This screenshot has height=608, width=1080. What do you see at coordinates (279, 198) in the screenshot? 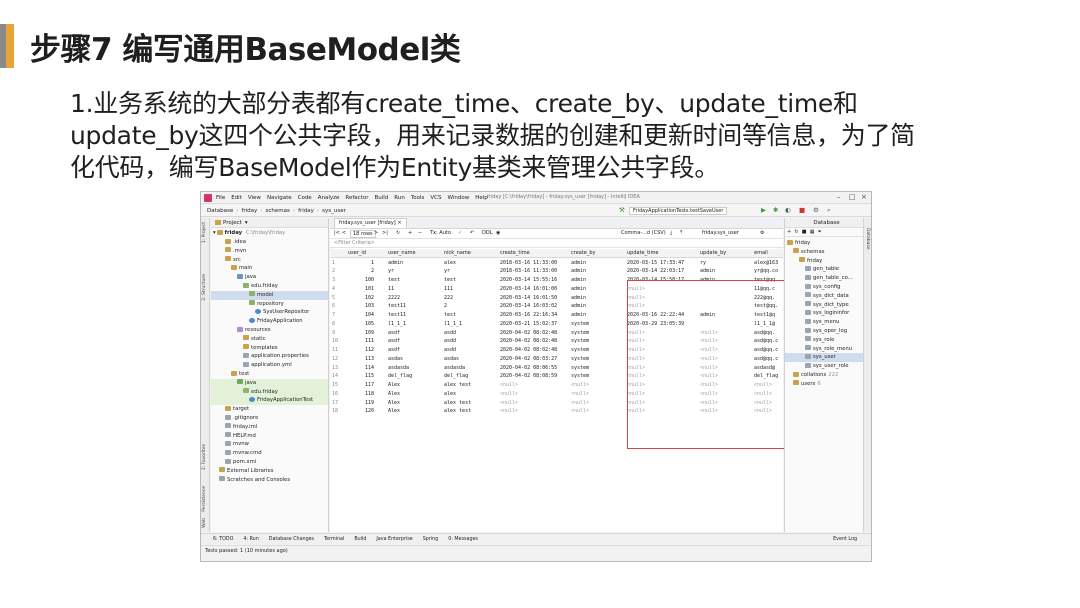
I see `menu-item-navigate: Navigate` at bounding box center [279, 198].